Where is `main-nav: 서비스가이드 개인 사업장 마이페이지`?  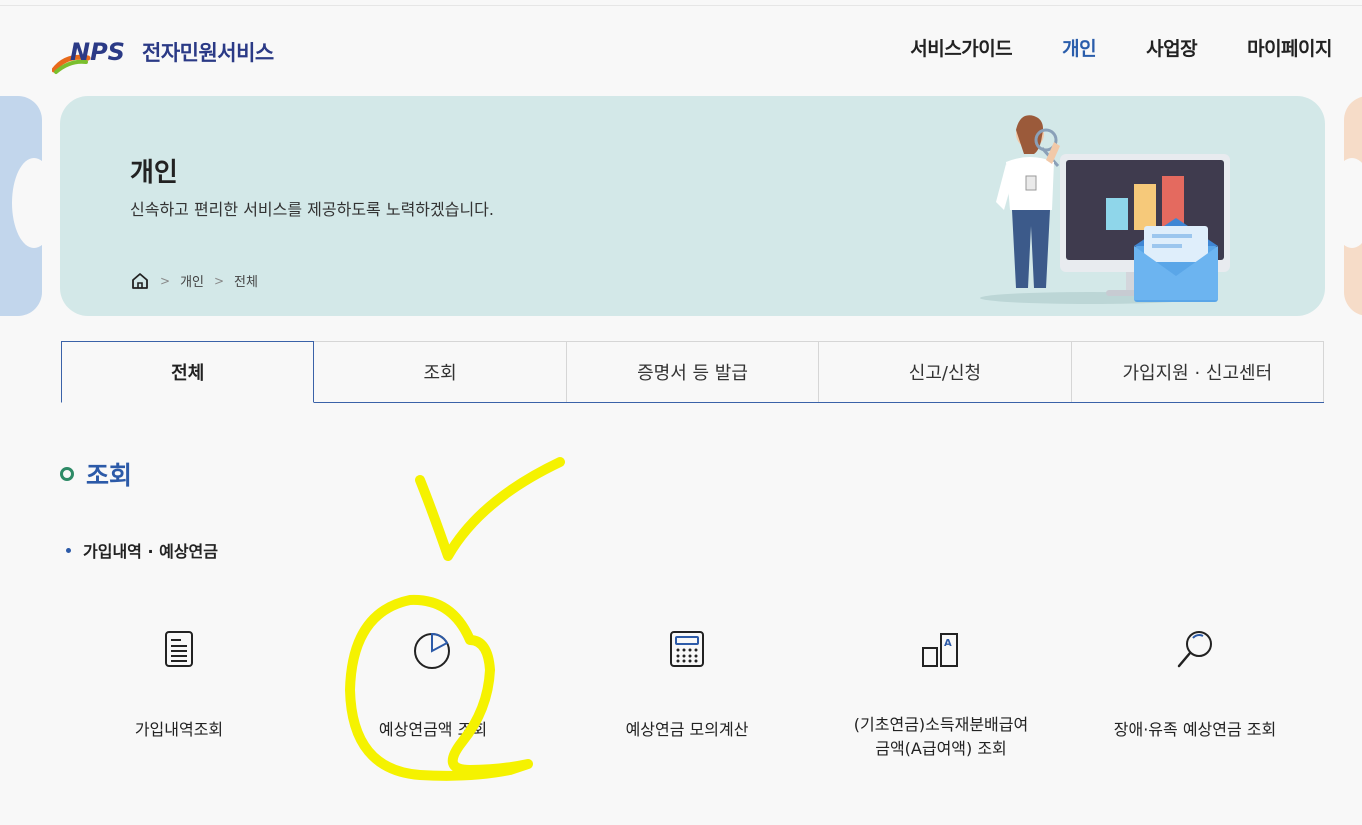
main-nav: 서비스가이드 개인 사업장 마이페이지 is located at coordinates (1096, 47).